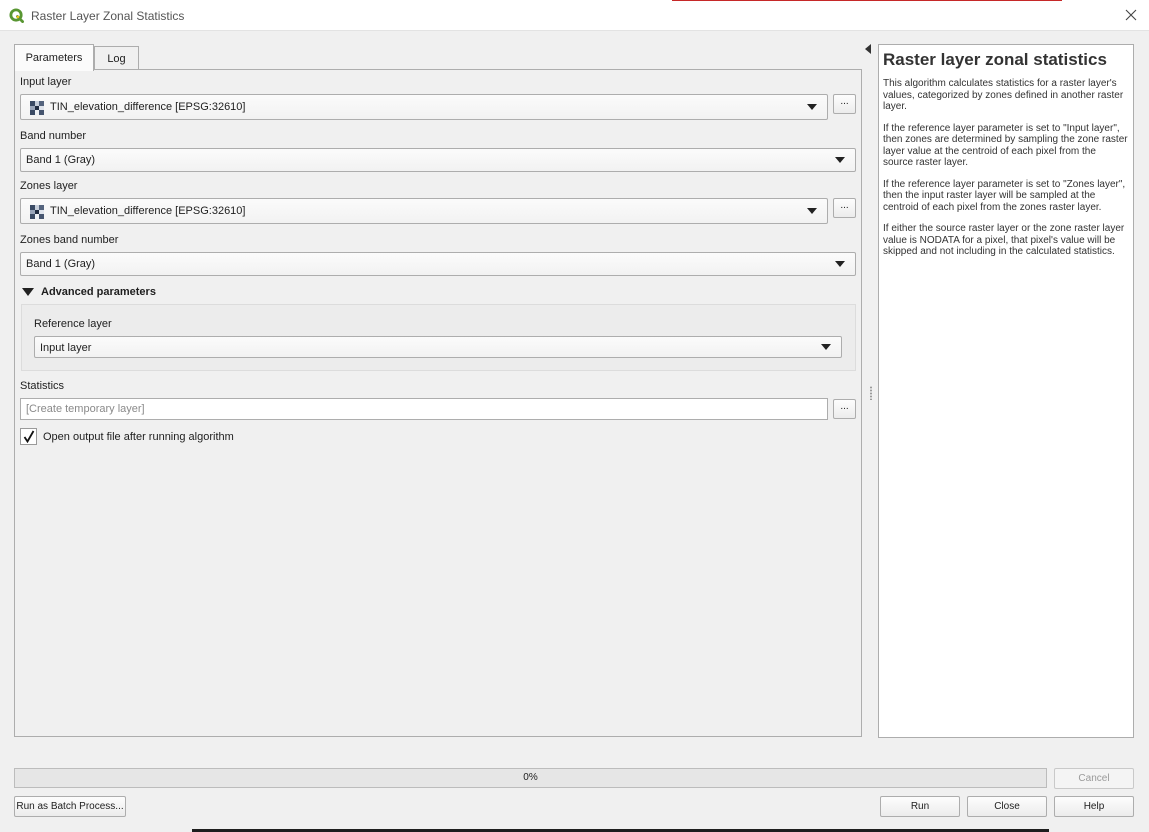 The image size is (1149, 832). What do you see at coordinates (867, 0) in the screenshot?
I see `background-window-edge` at bounding box center [867, 0].